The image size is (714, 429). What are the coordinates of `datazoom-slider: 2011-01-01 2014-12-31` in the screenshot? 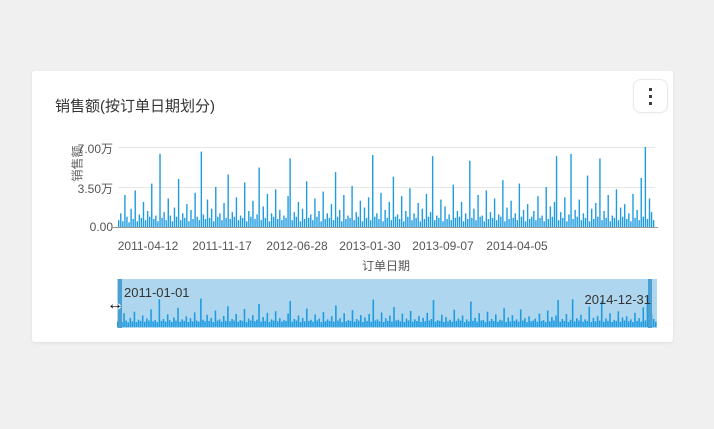 It's located at (387, 303).